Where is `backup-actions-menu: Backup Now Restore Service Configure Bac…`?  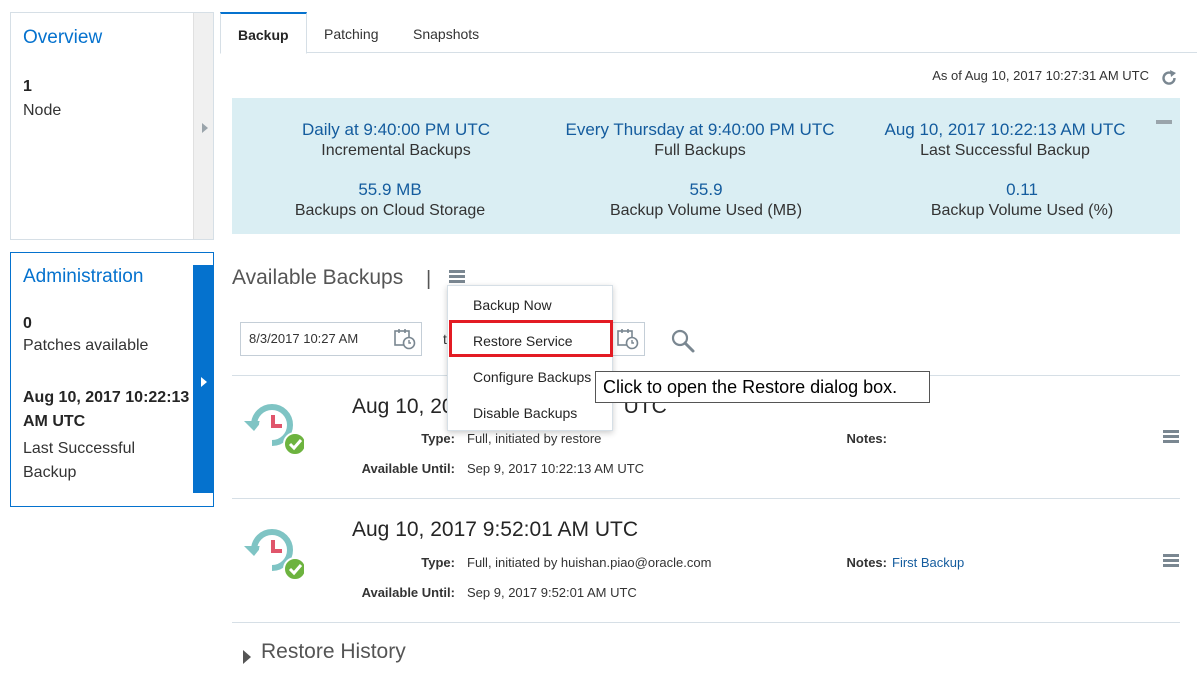
backup-actions-menu: Backup Now Restore Service Configure Bac… is located at coordinates (530, 358).